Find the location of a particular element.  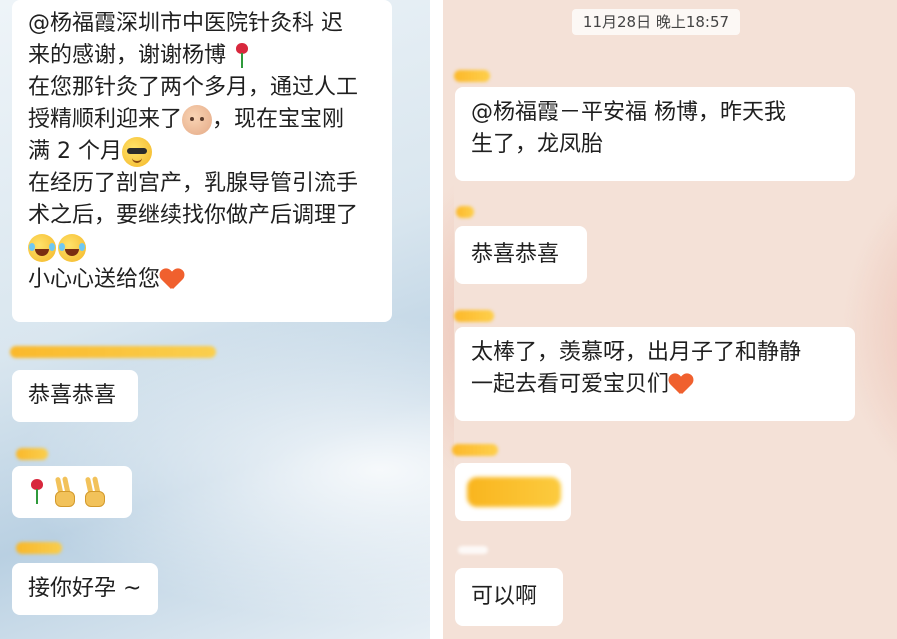

message-line: 在经历了剖宫产，乳腺导管引流手 is located at coordinates (193, 183).